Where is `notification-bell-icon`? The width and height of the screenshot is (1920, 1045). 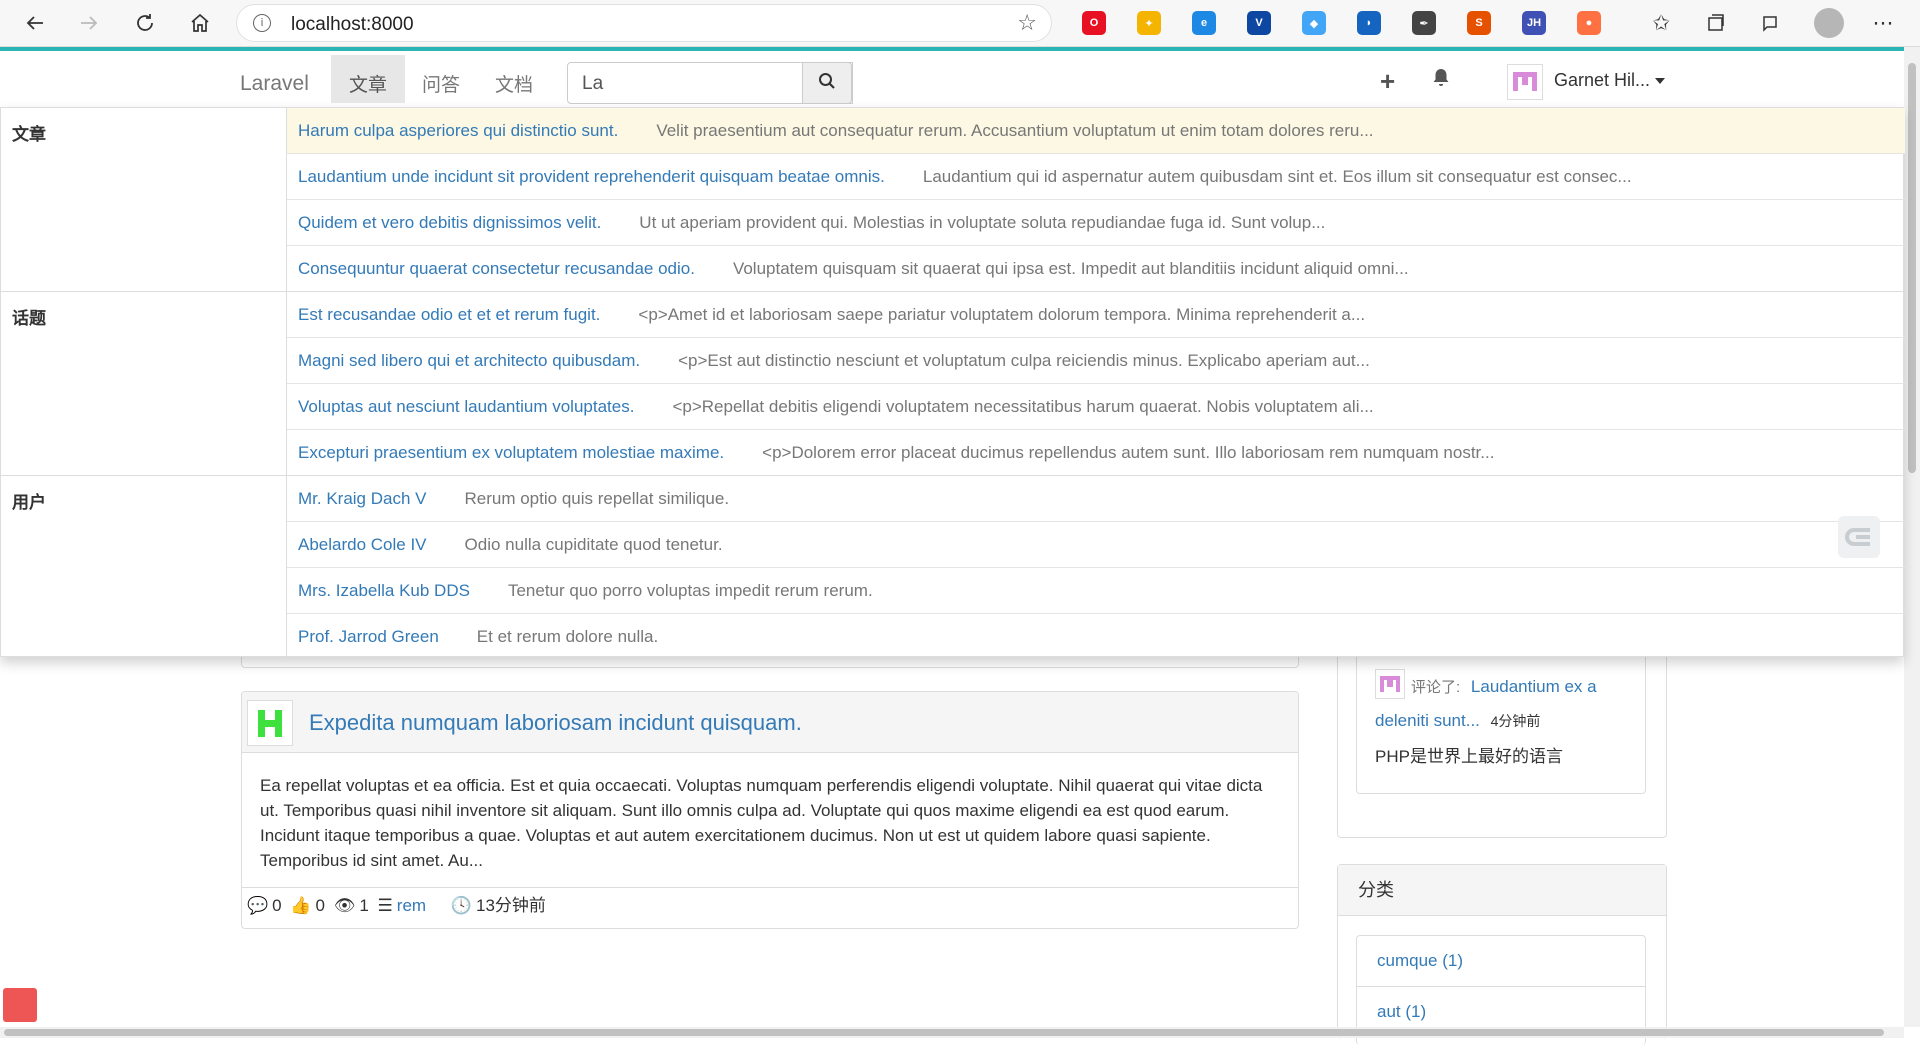
notification-bell-icon is located at coordinates (1441, 80).